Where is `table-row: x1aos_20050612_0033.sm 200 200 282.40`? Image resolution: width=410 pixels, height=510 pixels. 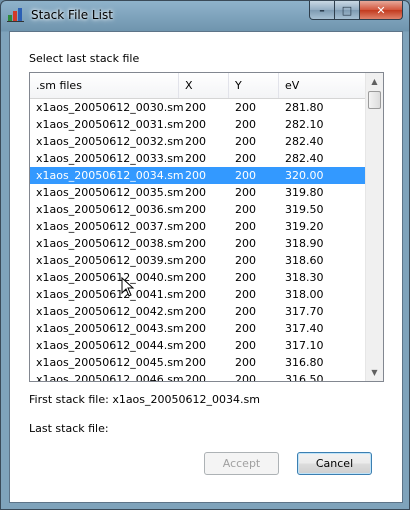
table-row: x1aos_20050612_0033.sm 200 200 282.40 is located at coordinates (198, 158).